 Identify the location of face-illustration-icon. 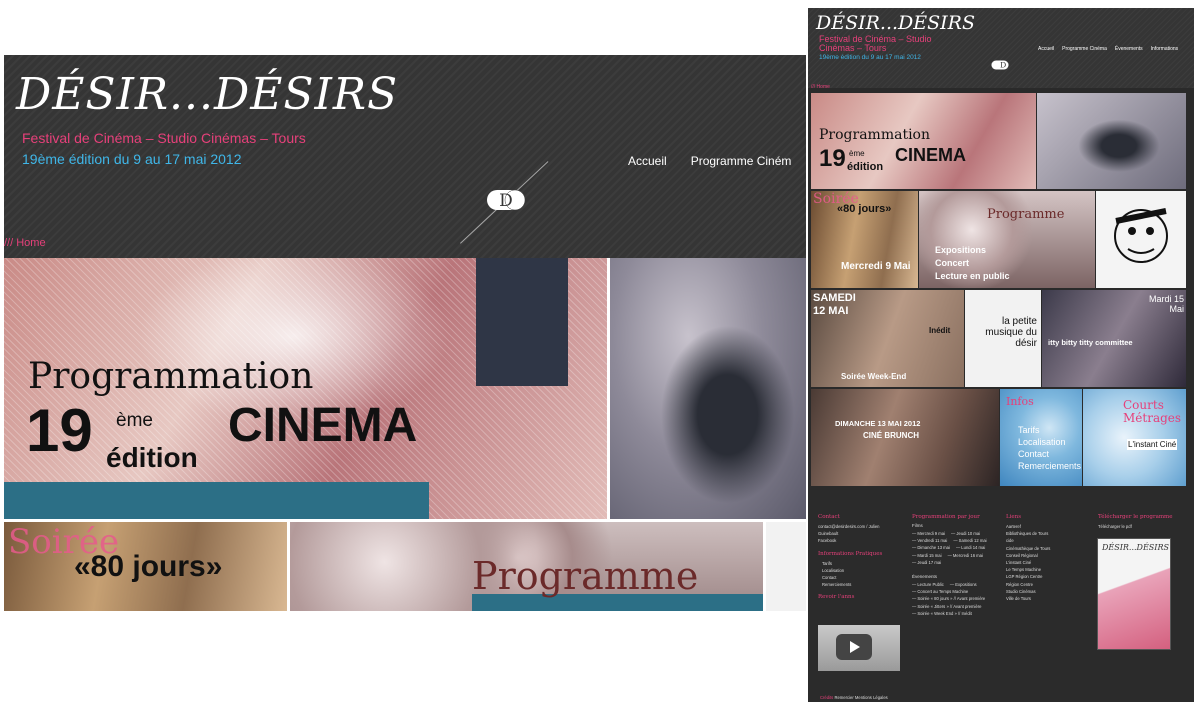
(1141, 235).